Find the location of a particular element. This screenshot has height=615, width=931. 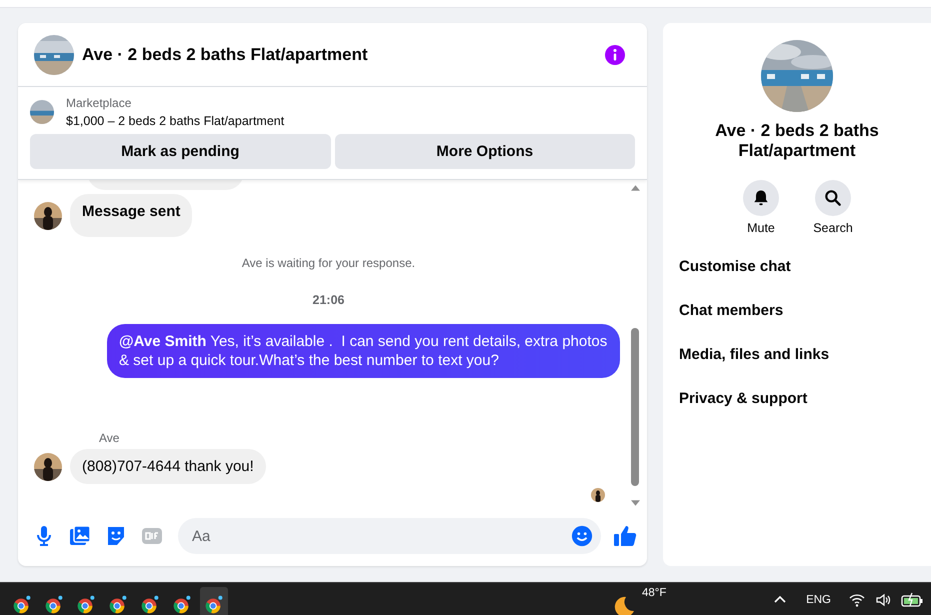

info-icon is located at coordinates (615, 54).